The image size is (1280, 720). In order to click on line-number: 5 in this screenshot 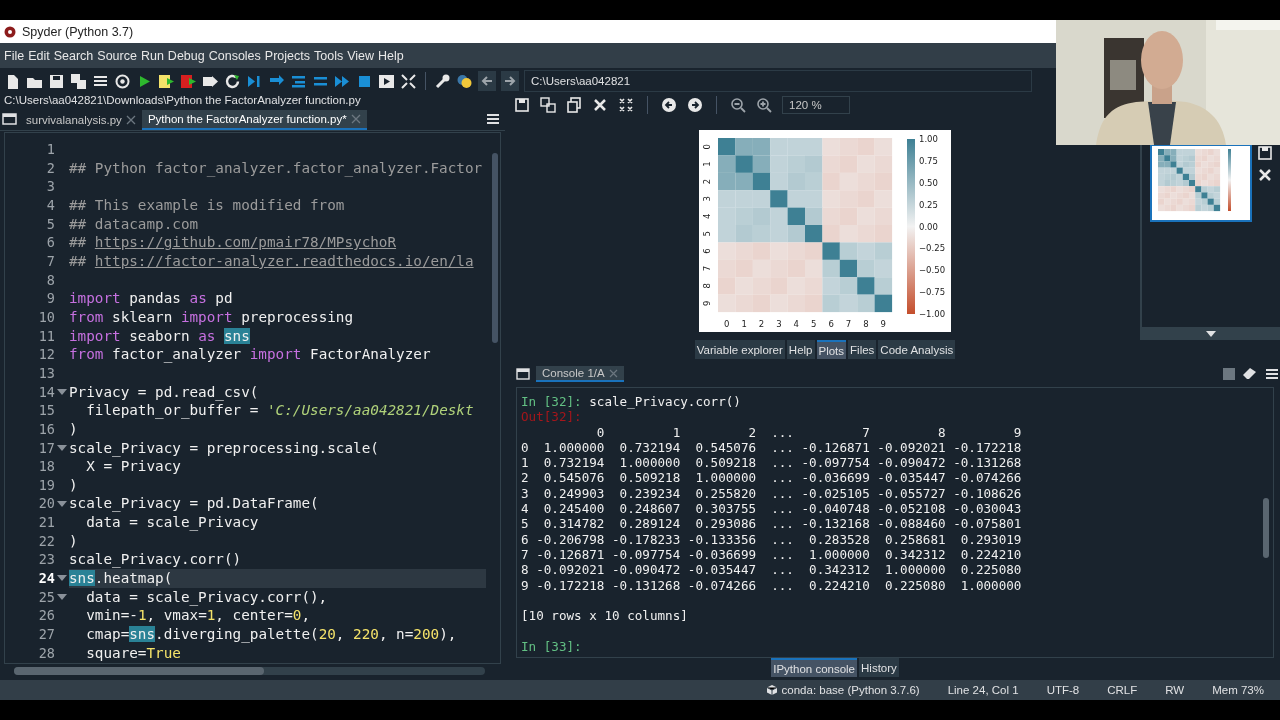, I will do `click(50, 224)`.